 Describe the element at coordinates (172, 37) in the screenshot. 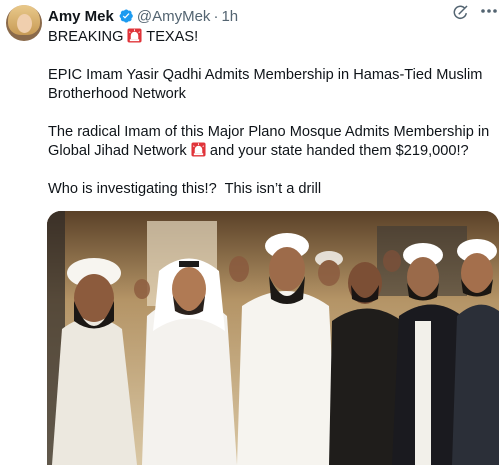

I see `texas-text: TEXAS!` at that location.